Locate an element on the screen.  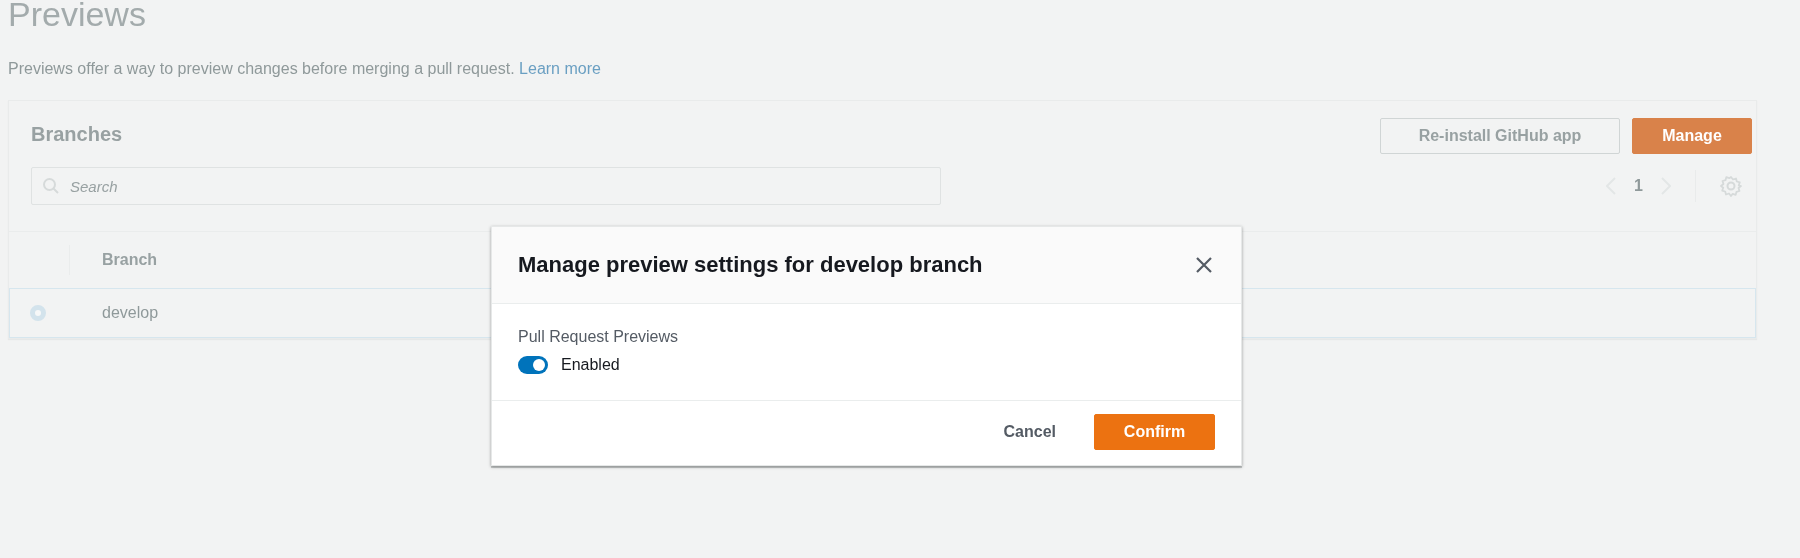
page-description: Previews offer a way to preview changes before merging a pull request. Learn more is located at coordinates (305, 69).